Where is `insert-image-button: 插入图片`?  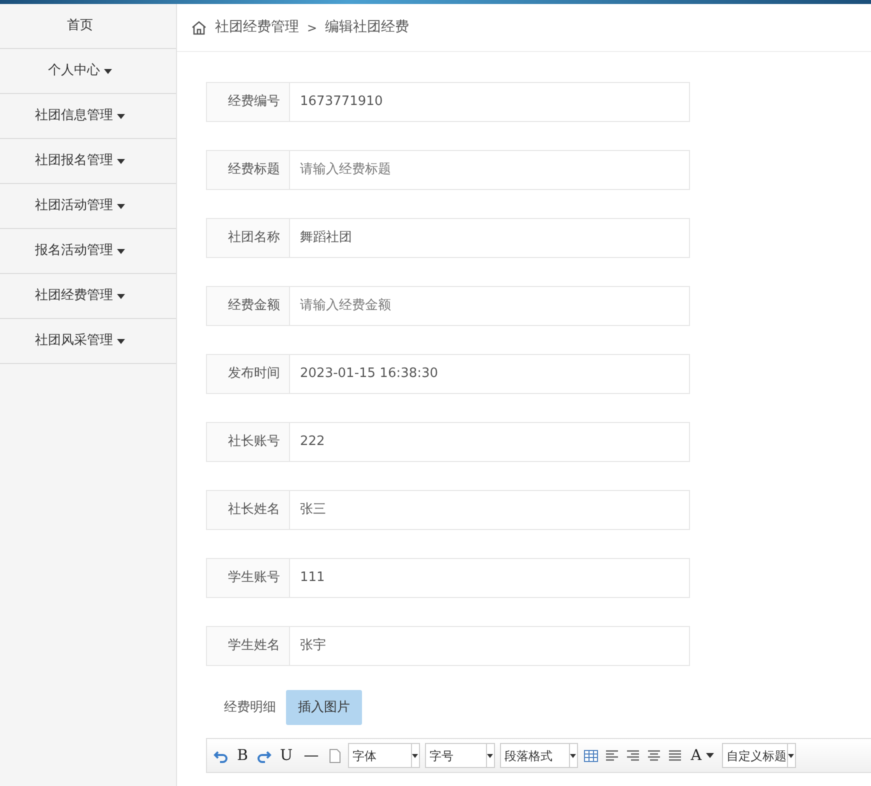 insert-image-button: 插入图片 is located at coordinates (324, 707).